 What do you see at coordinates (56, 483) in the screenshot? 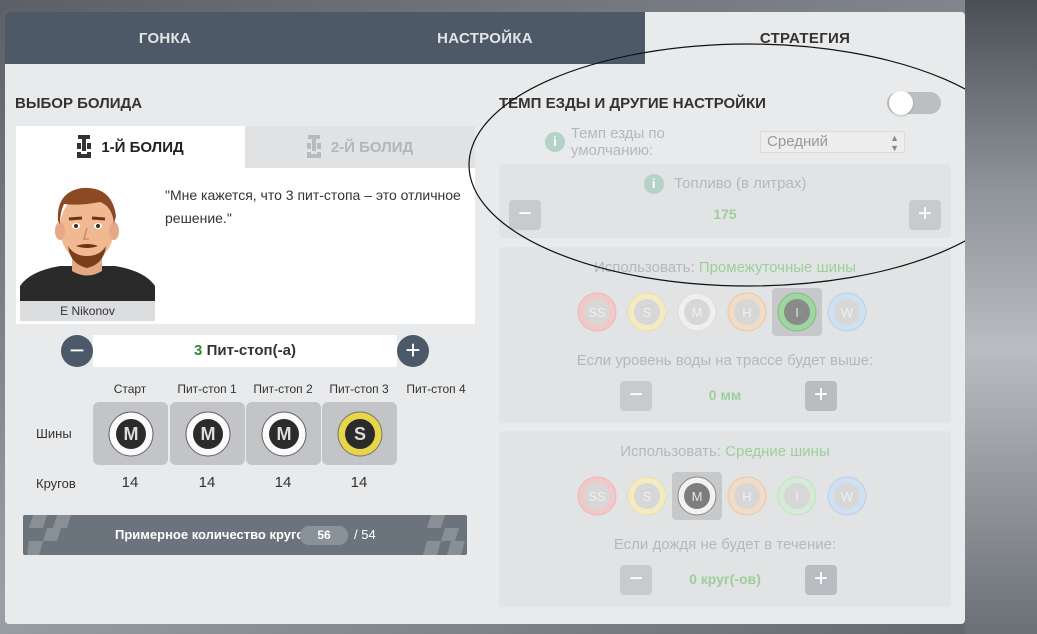
I see `row-label-laps: Кругов` at bounding box center [56, 483].